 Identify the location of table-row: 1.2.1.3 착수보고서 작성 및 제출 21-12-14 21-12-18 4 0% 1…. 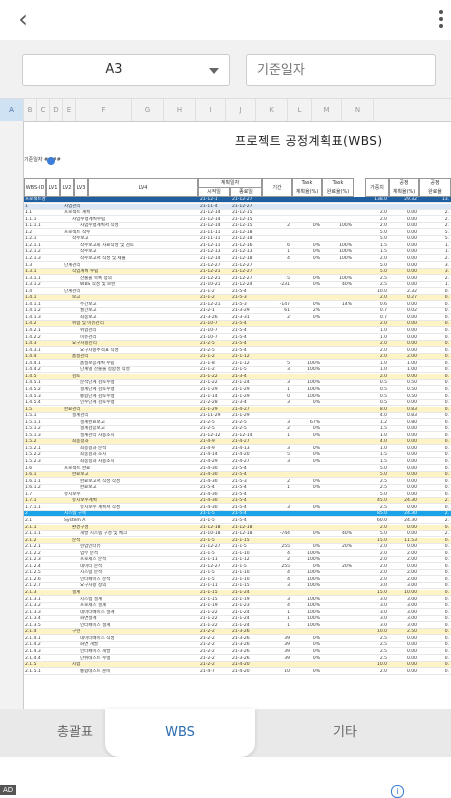
(237, 259).